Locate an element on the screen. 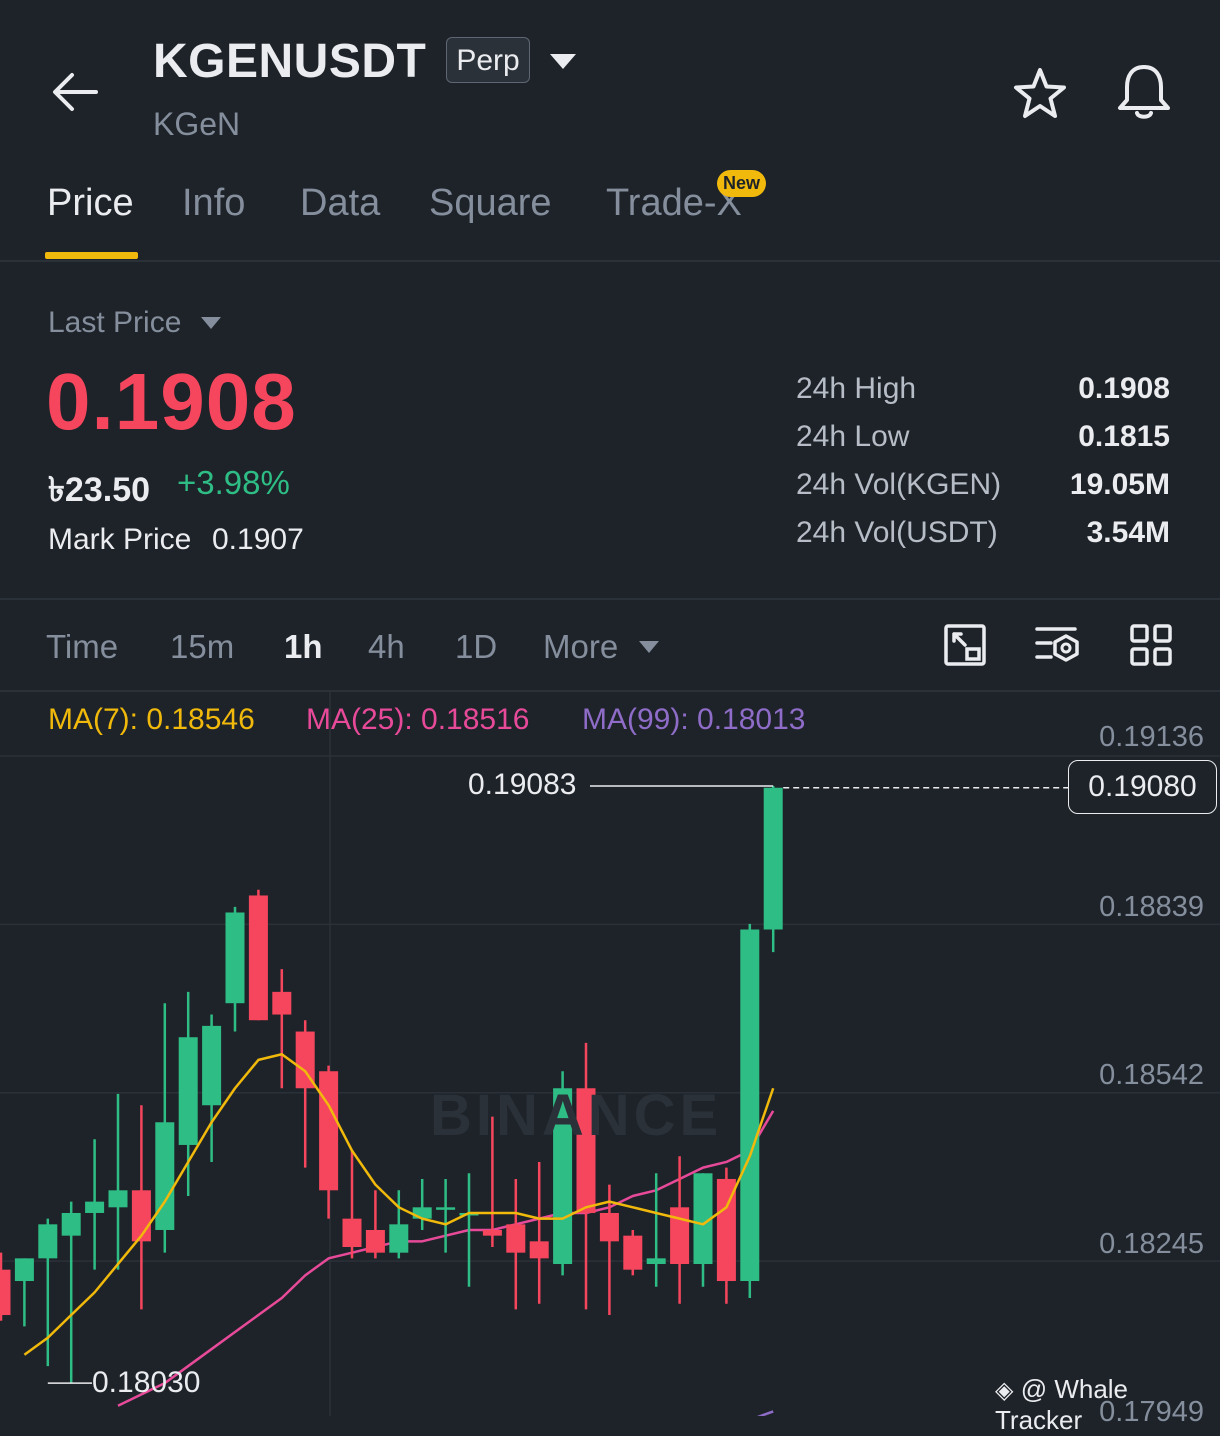 The image size is (1220, 1436). section-divider is located at coordinates (610, 599).